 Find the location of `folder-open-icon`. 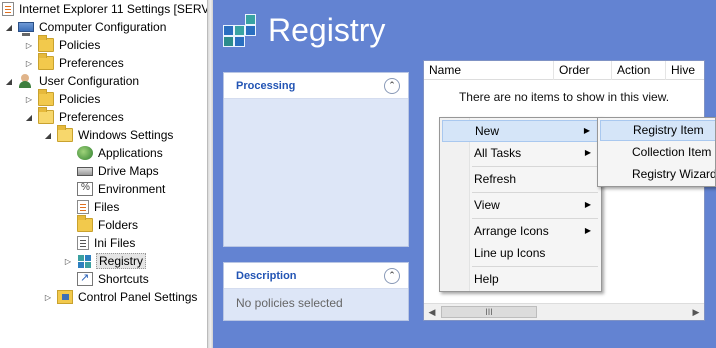

folder-open-icon is located at coordinates (46, 115).